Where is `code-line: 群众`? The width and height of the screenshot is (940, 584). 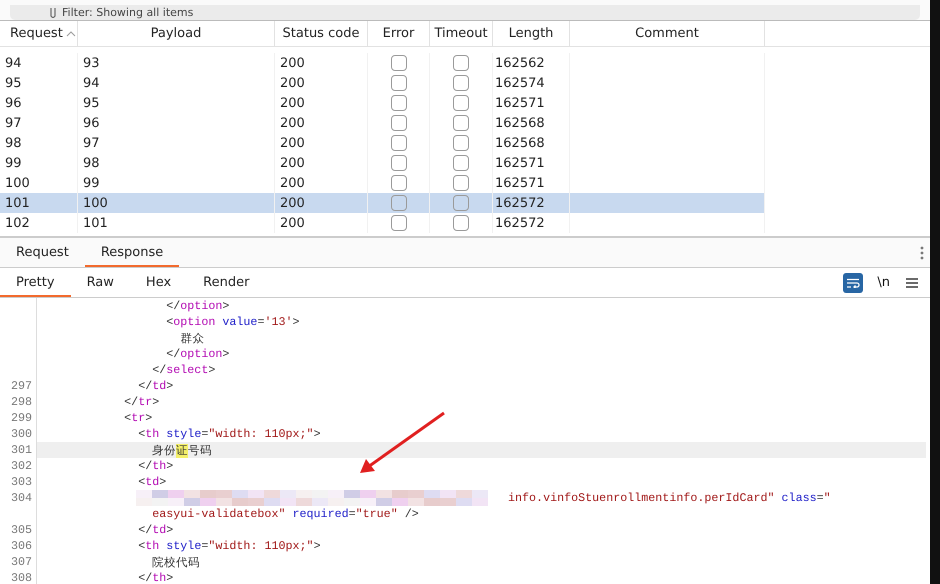
code-line: 群众 is located at coordinates (191, 338).